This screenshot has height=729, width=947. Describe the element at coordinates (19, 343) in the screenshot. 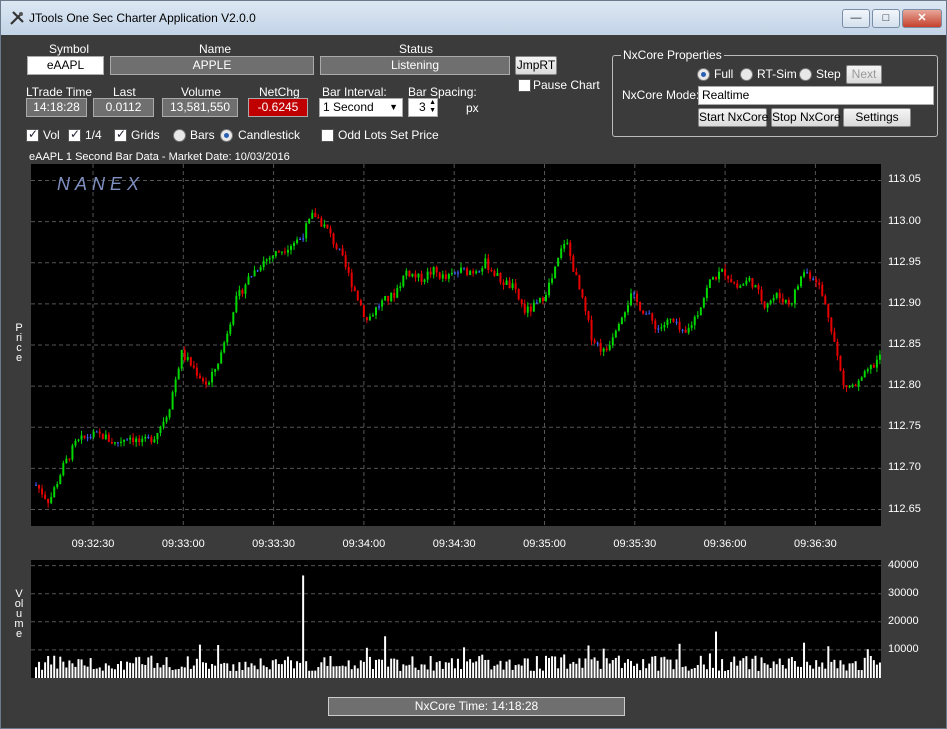

I see `price-axis-label: Price` at that location.